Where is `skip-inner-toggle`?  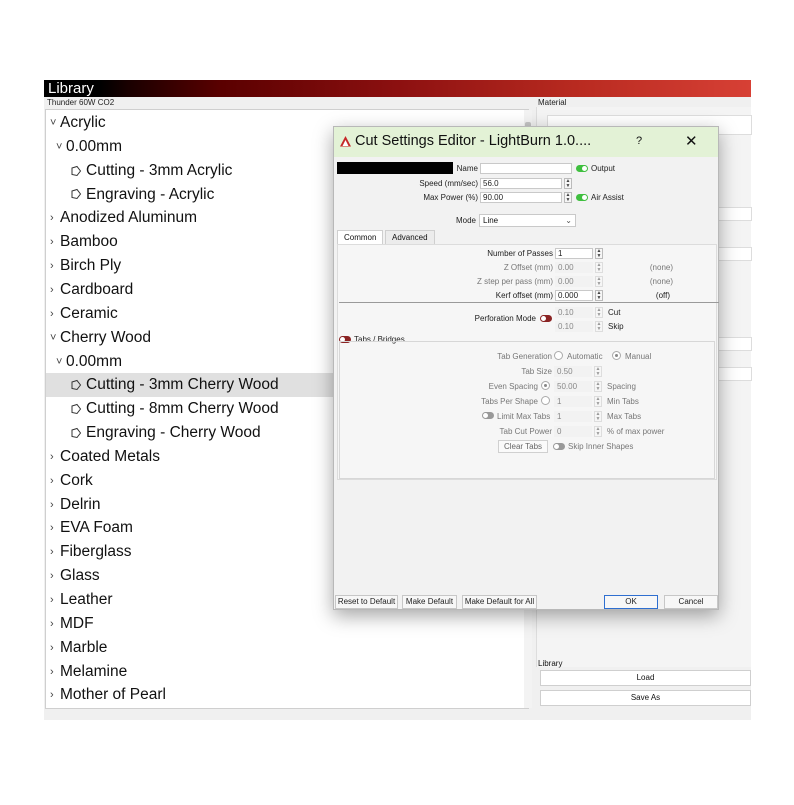 skip-inner-toggle is located at coordinates (559, 446).